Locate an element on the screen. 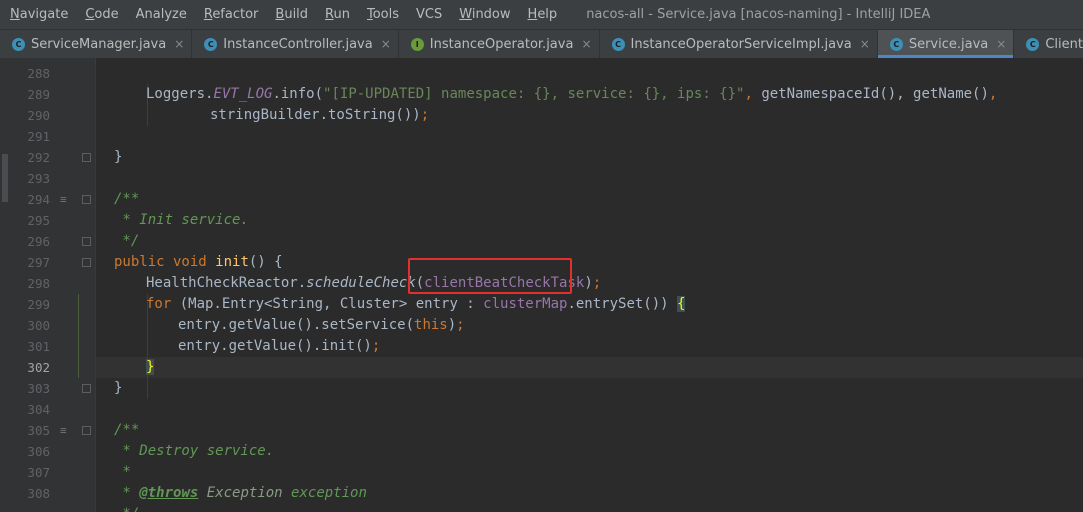 Image resolution: width=1083 pixels, height=512 pixels. current-line-highlight is located at coordinates (589, 367).